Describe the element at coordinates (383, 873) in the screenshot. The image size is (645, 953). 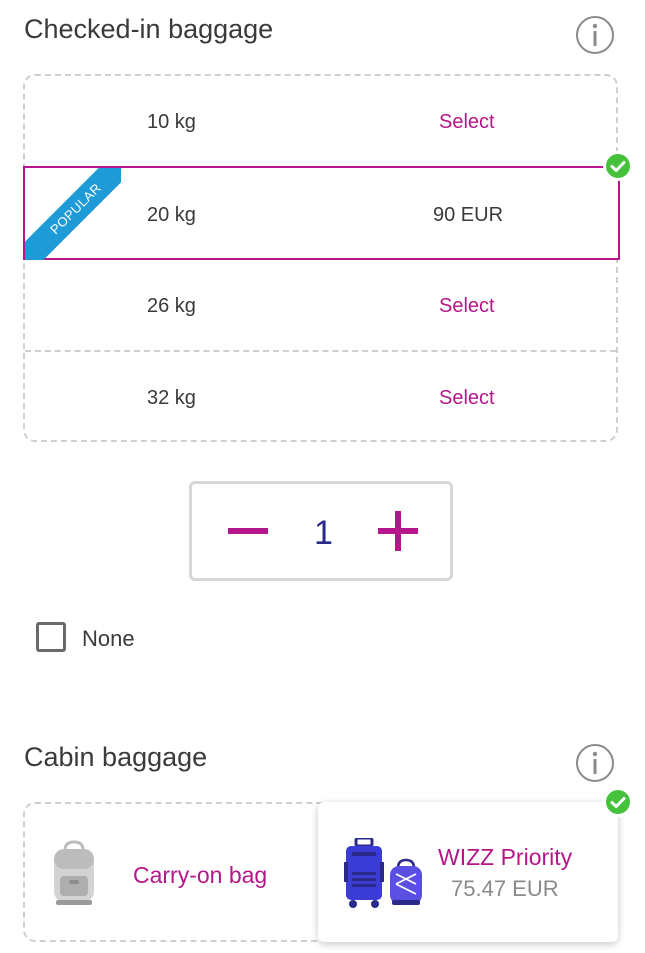
I see `luggage-icon` at that location.